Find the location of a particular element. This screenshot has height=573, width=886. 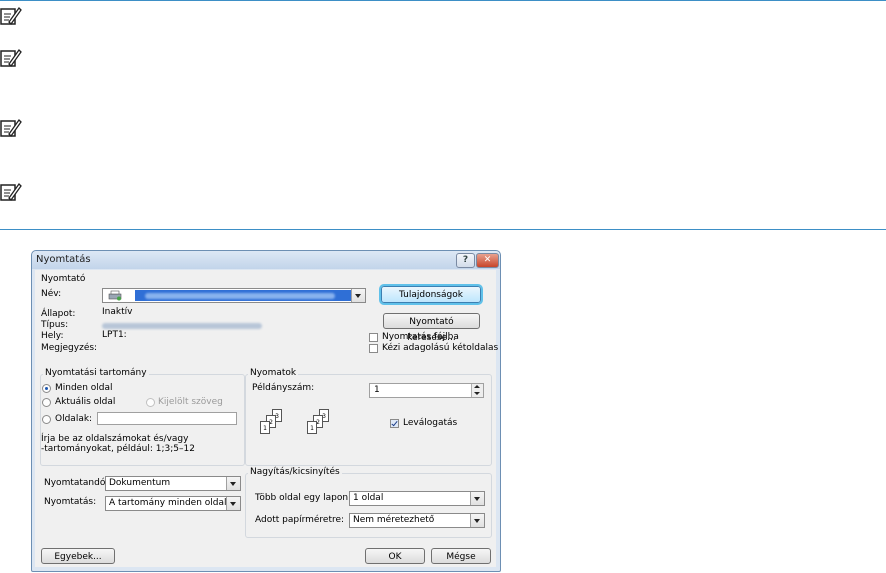

copies-input: 1 is located at coordinates (426, 390).